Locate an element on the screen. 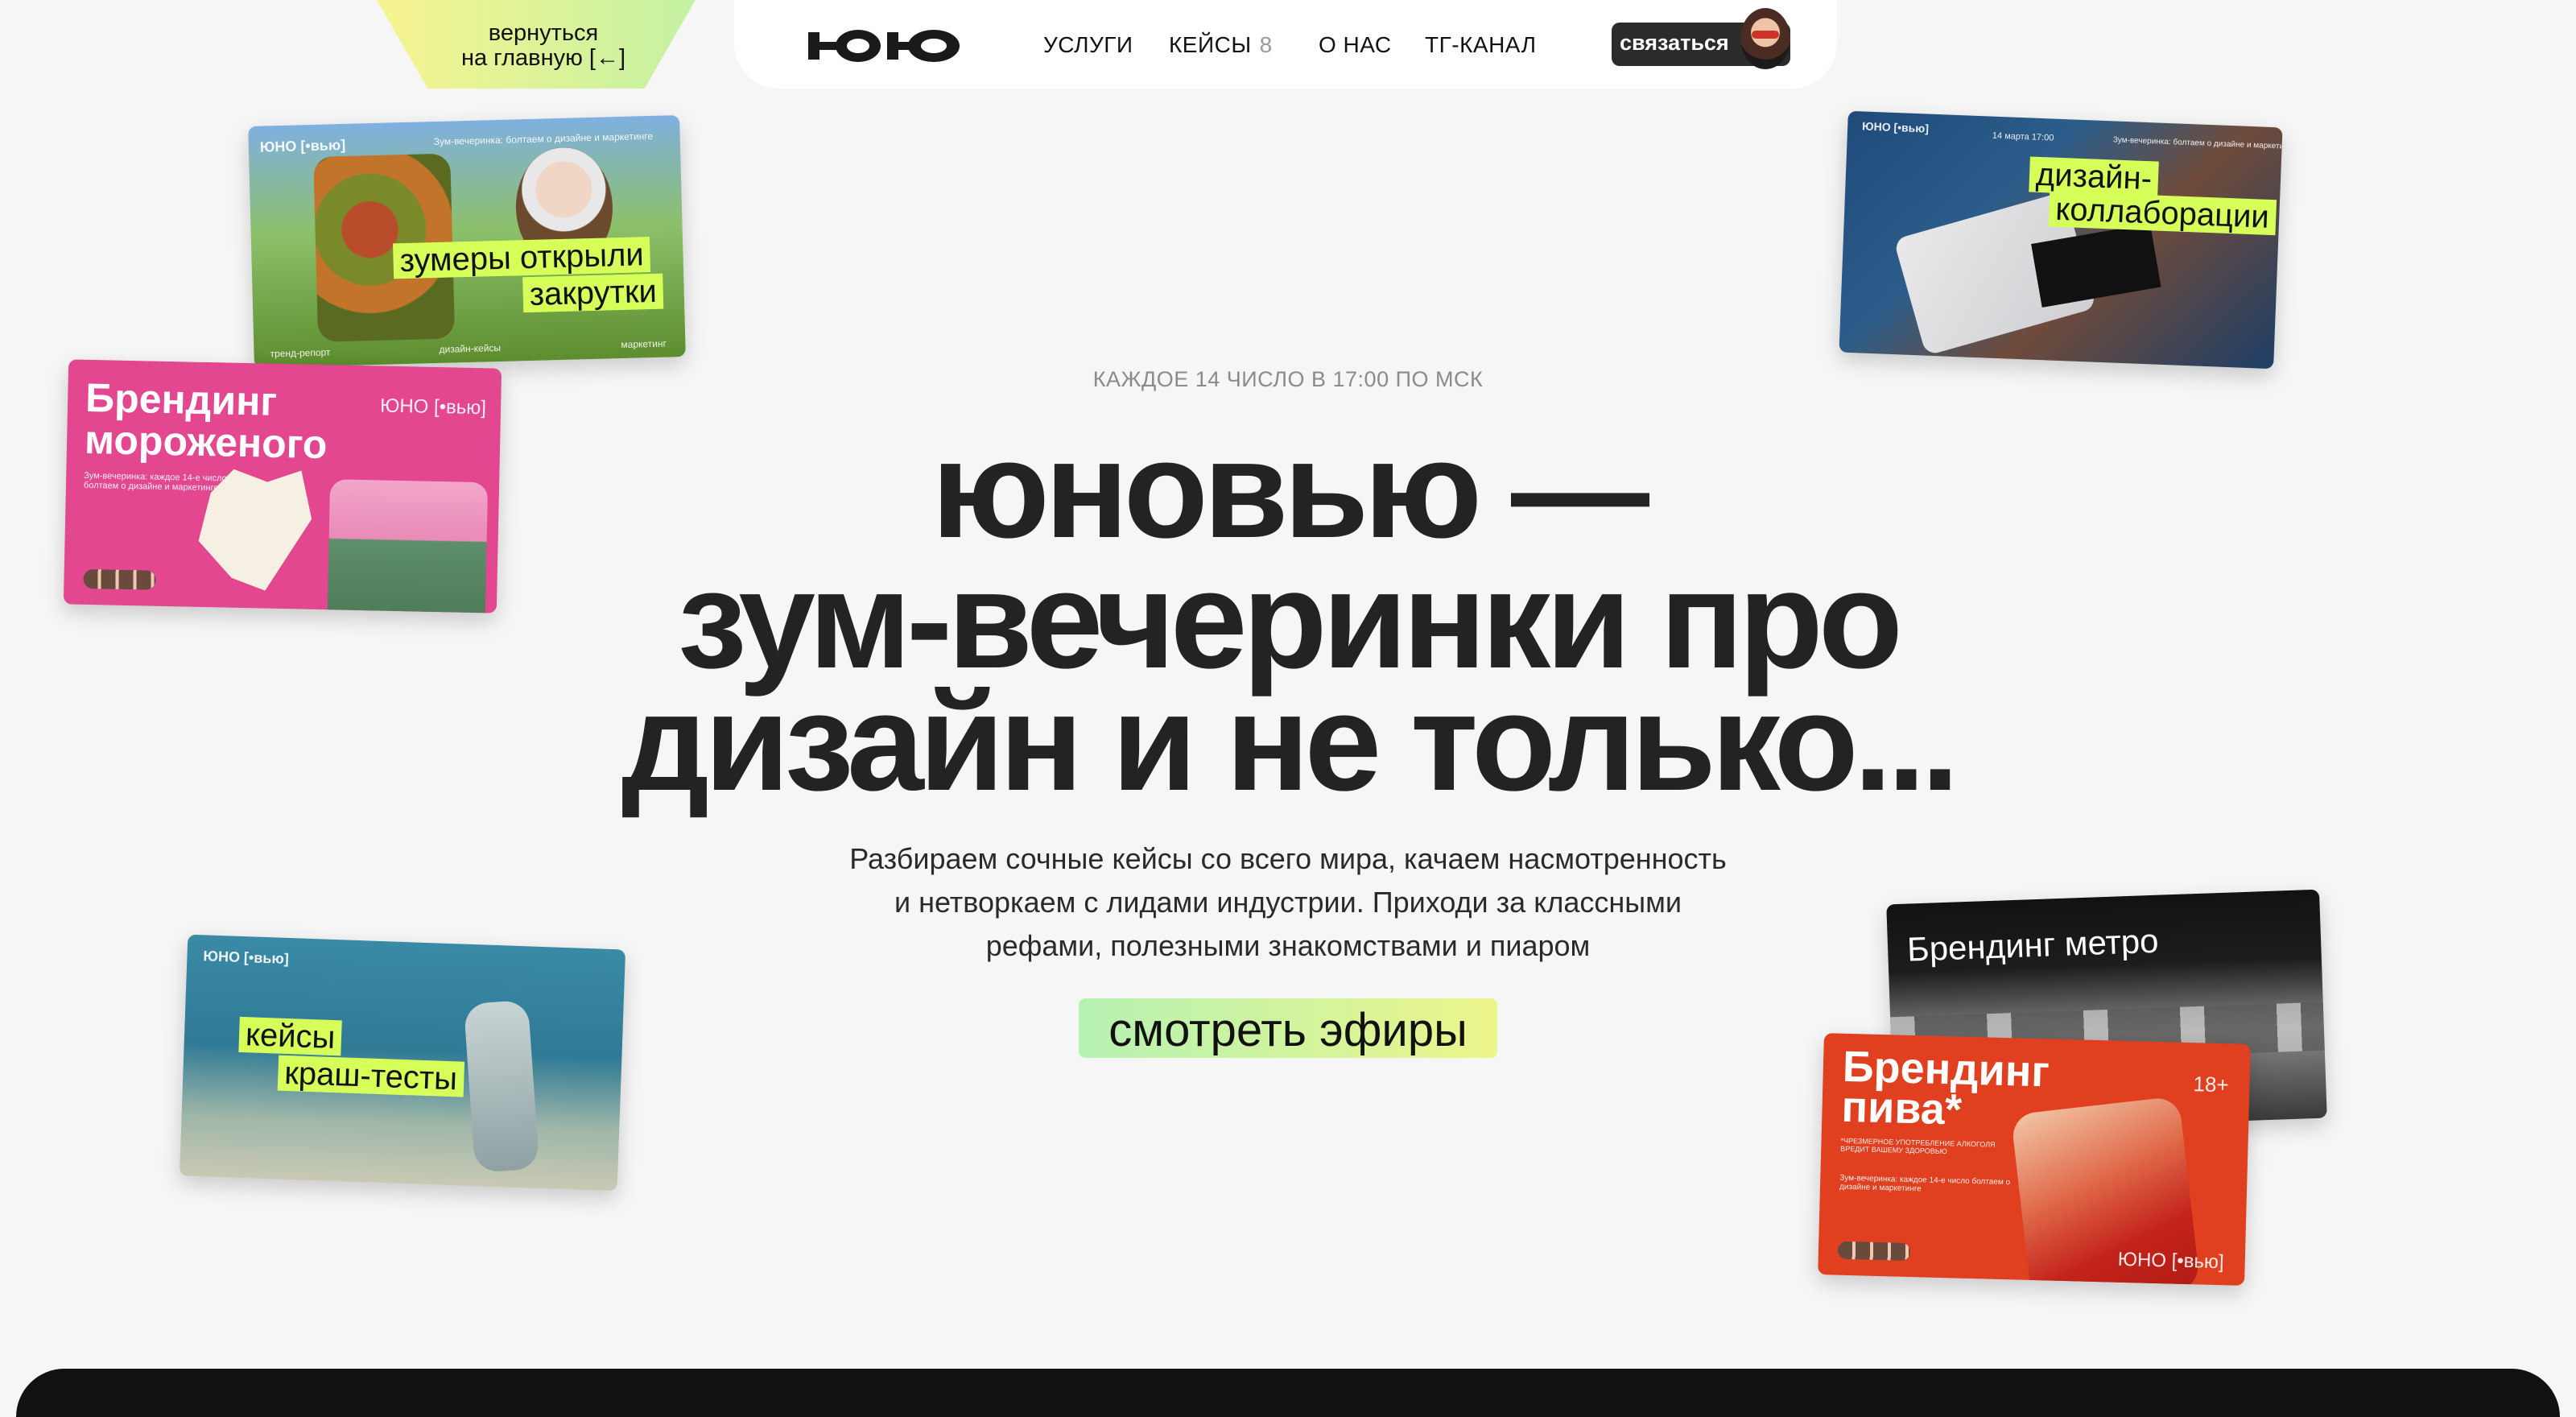 This screenshot has width=2576, height=1417. nav-cases: КЕЙСЫ 8 is located at coordinates (1221, 45).